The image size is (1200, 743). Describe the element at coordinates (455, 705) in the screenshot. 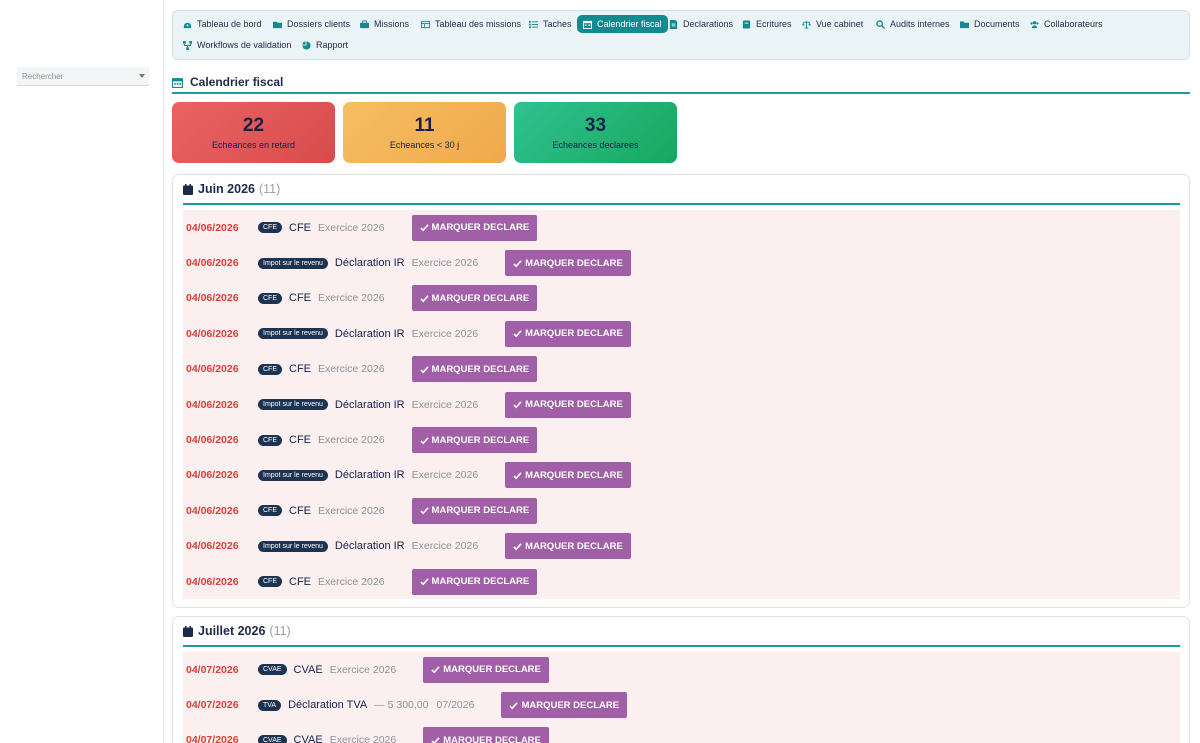

I see `declaration-period: 07/2026` at that location.